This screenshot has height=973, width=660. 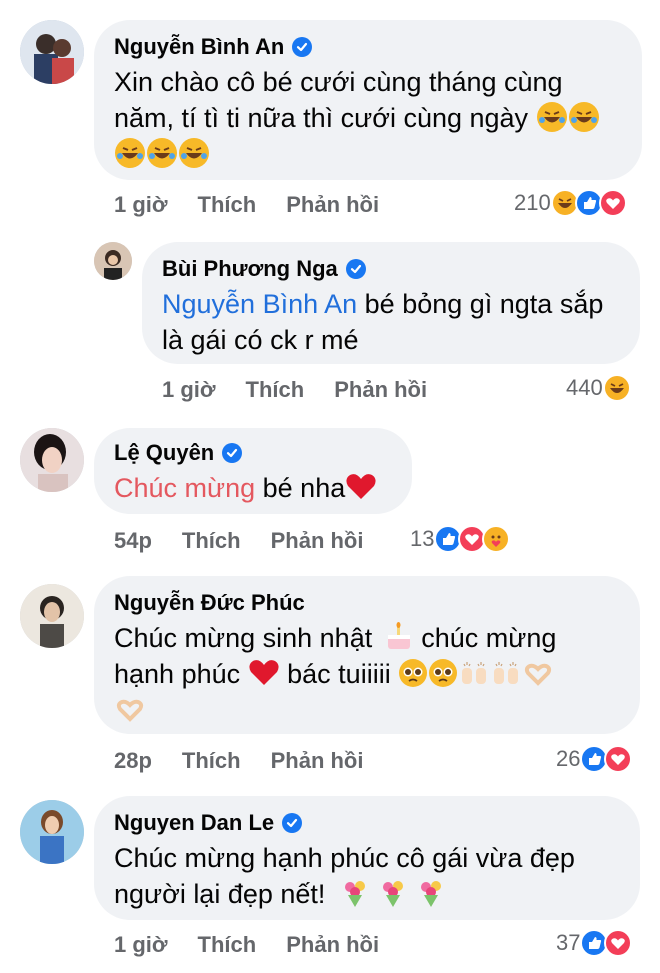 I want to click on comment-actions: 54p Thích Phản hồi, so click(x=238, y=541).